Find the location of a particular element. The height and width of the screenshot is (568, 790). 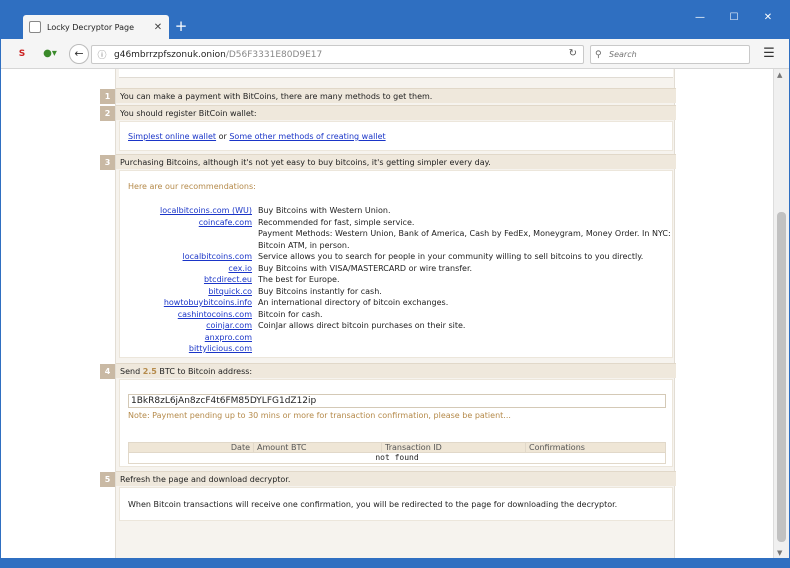

tab-close-icon: ✕ is located at coordinates (158, 27).